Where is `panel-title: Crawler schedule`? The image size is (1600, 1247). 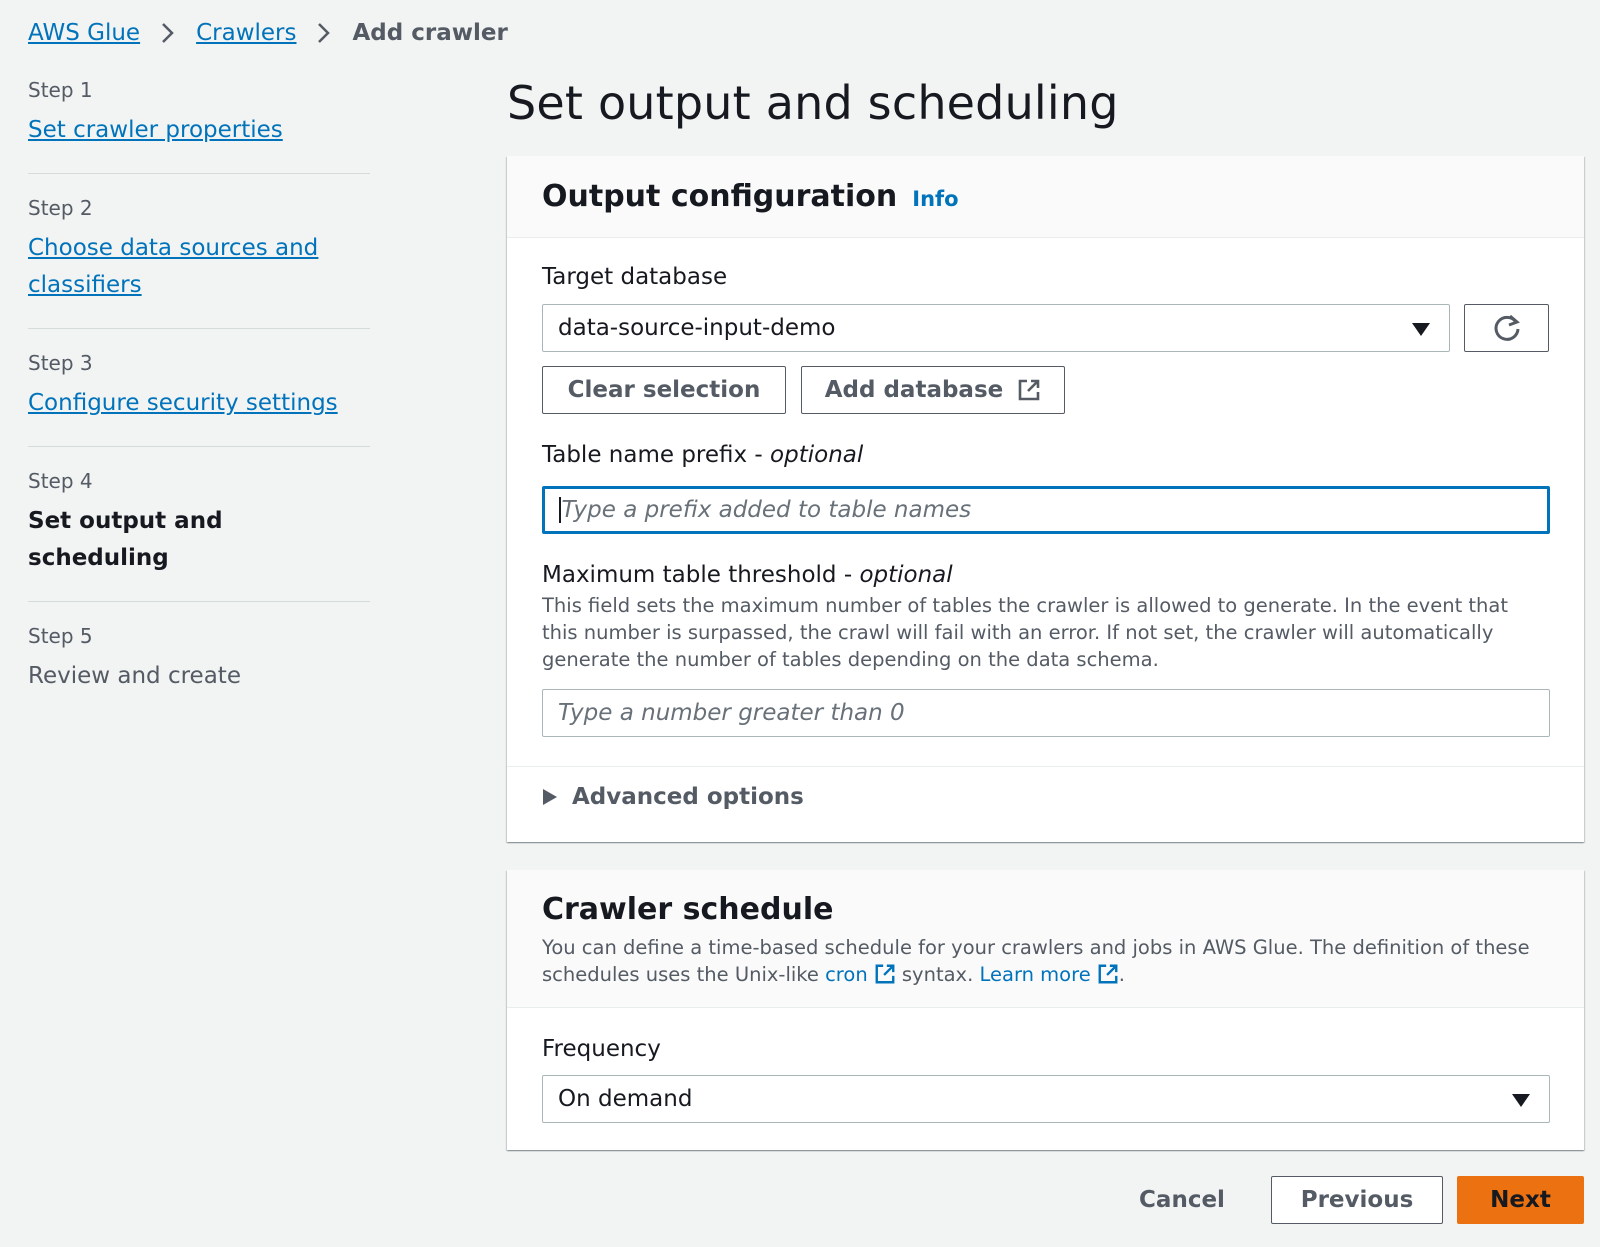
panel-title: Crawler schedule is located at coordinates (688, 909).